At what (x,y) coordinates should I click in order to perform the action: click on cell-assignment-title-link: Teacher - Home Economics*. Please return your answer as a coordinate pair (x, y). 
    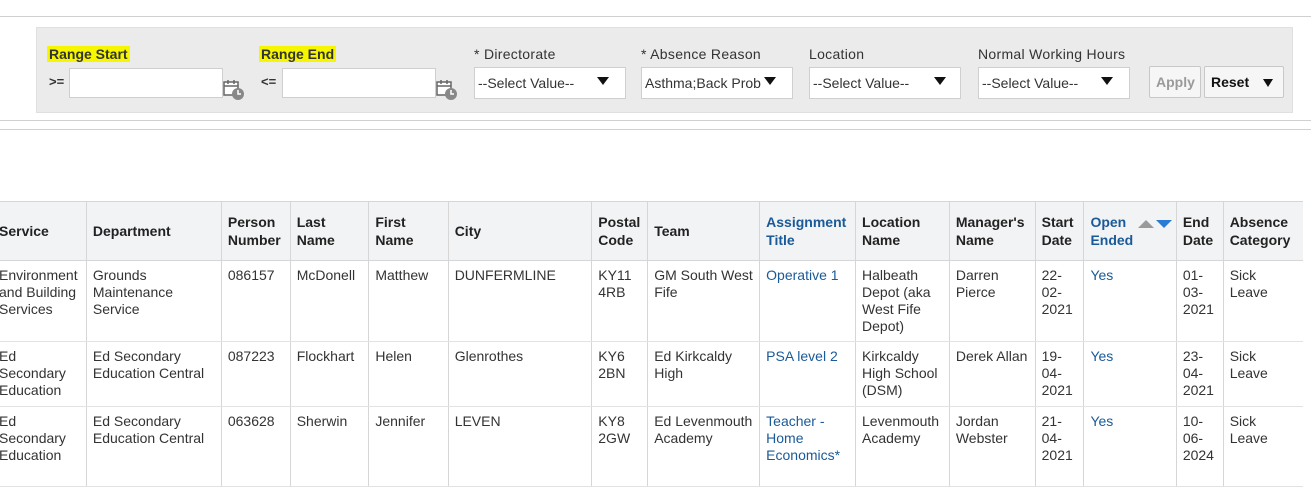
    Looking at the image, I should click on (807, 446).